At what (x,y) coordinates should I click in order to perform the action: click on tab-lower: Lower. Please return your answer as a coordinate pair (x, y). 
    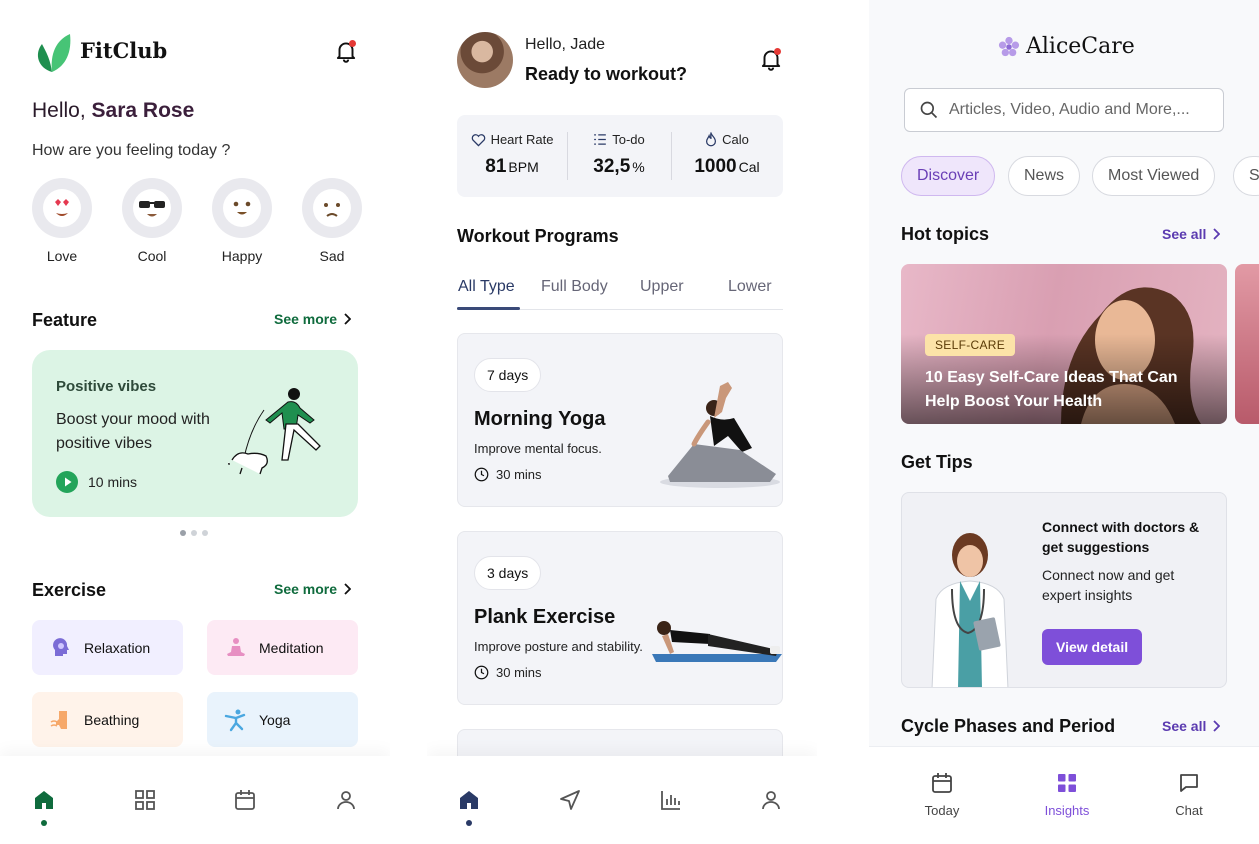
    Looking at the image, I should click on (750, 287).